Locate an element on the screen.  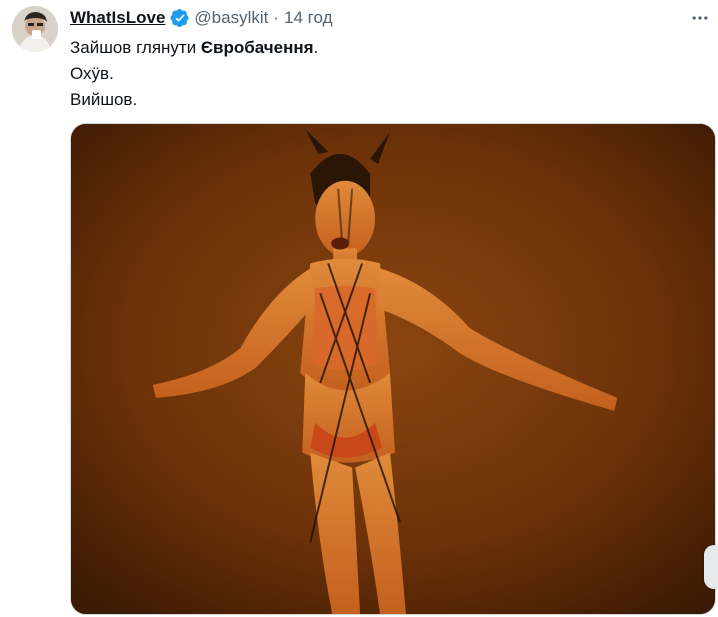
more-icon is located at coordinates (700, 18).